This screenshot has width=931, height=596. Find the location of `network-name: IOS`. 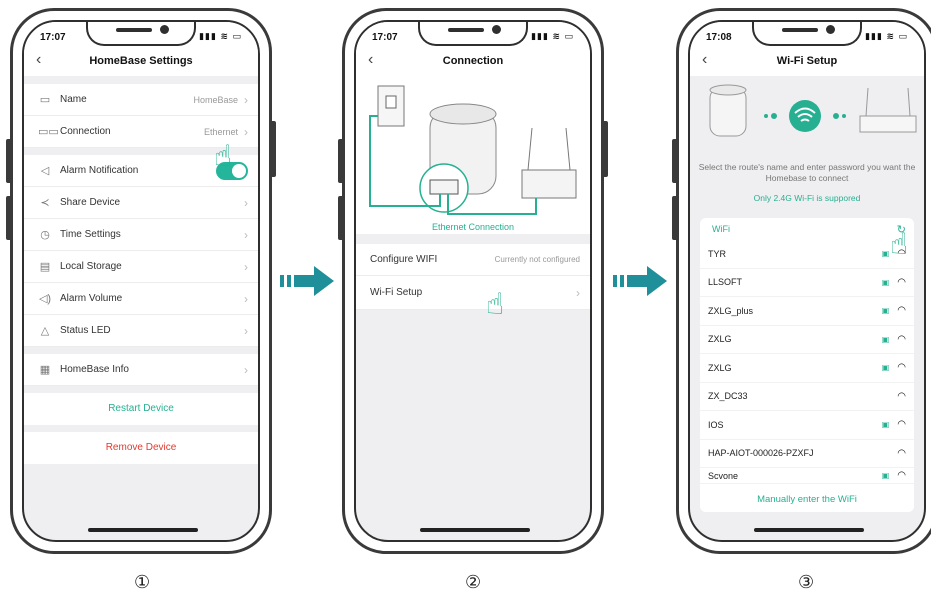

network-name: IOS is located at coordinates (716, 424).